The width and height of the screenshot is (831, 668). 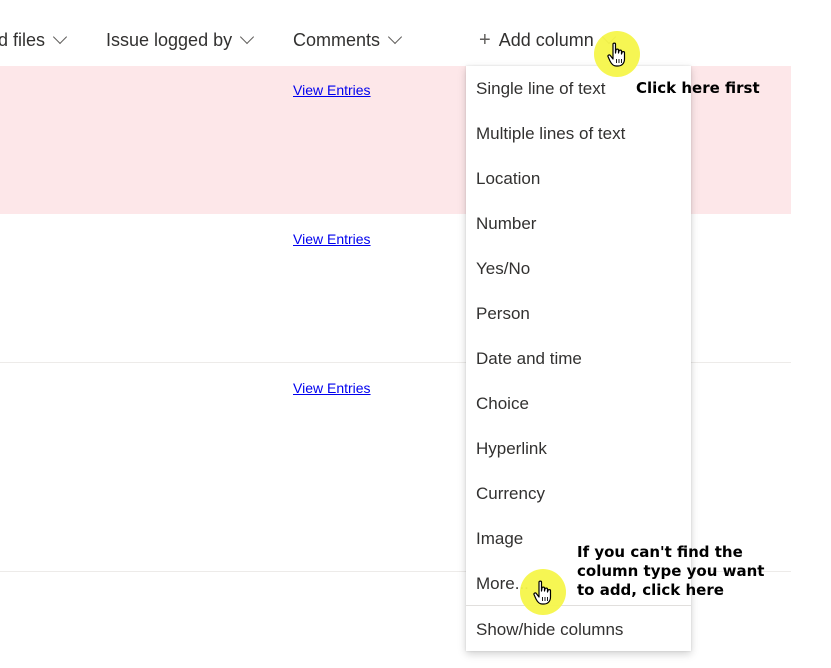 What do you see at coordinates (506, 224) in the screenshot?
I see `menu-item-number: Number` at bounding box center [506, 224].